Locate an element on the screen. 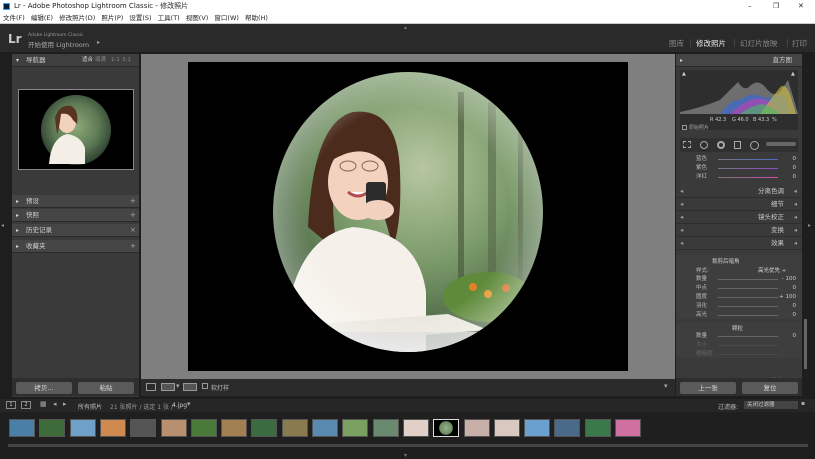 The image size is (815, 459). filename-menu-icon: ▾ is located at coordinates (189, 404).